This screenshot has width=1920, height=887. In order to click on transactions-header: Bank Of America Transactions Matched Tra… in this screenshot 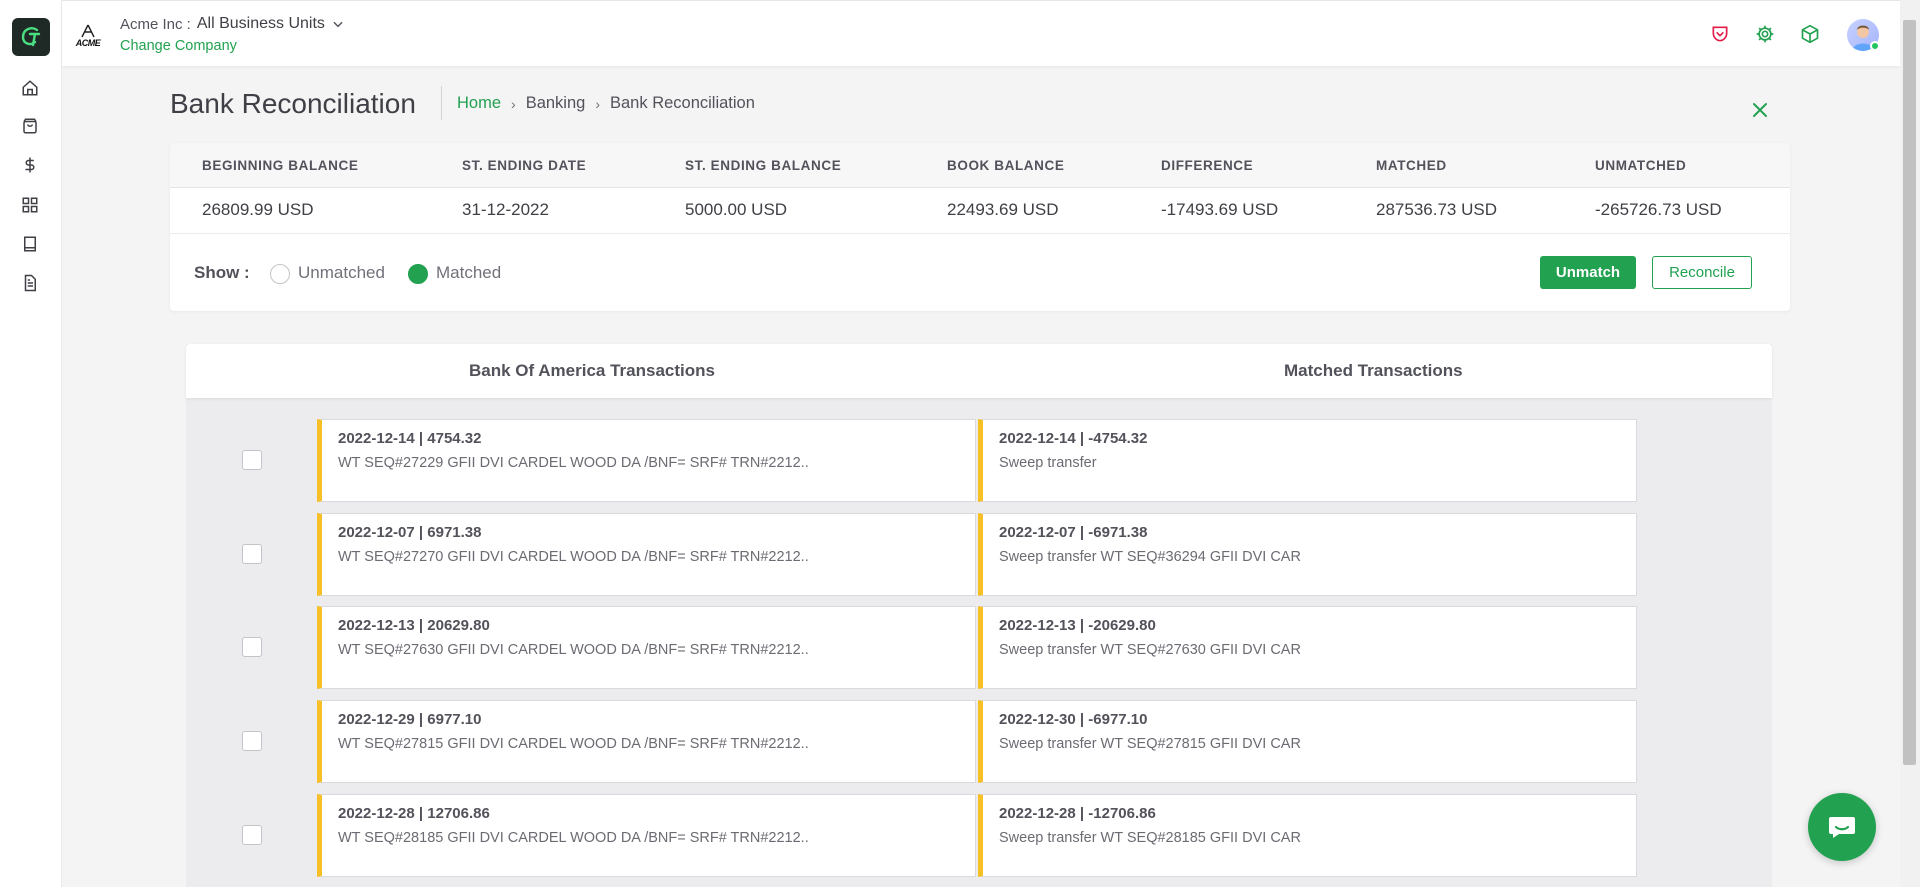, I will do `click(979, 371)`.